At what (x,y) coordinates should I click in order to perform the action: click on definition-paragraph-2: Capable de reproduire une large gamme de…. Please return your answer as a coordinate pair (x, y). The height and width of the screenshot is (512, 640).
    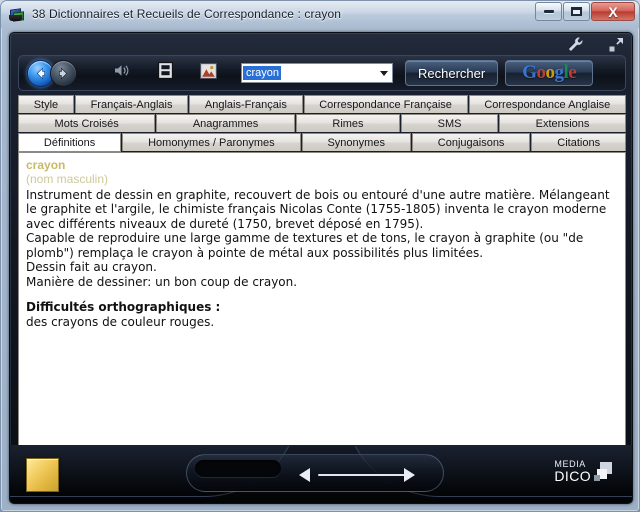
    Looking at the image, I should click on (305, 245).